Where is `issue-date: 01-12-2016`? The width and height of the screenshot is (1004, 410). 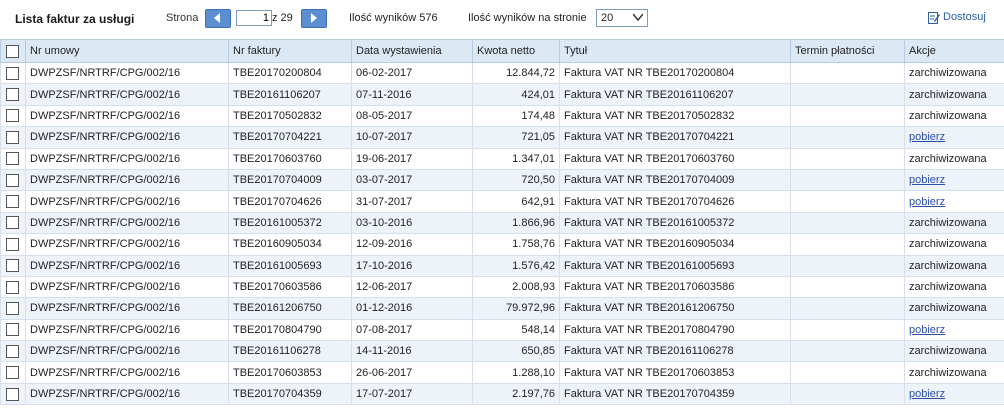
issue-date: 01-12-2016 is located at coordinates (412, 308).